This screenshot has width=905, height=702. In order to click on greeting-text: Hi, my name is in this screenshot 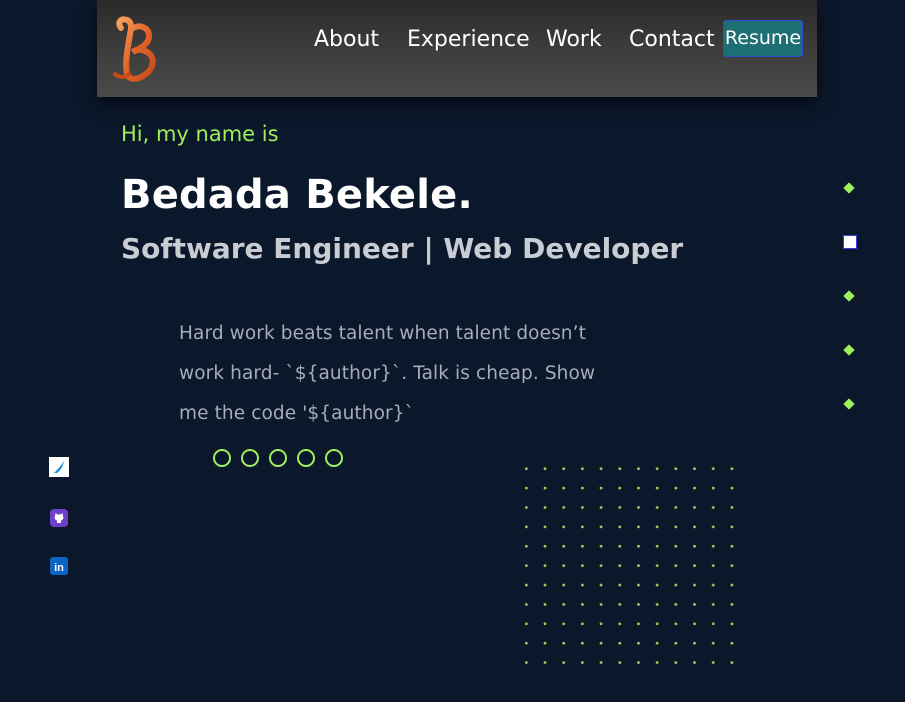, I will do `click(200, 134)`.